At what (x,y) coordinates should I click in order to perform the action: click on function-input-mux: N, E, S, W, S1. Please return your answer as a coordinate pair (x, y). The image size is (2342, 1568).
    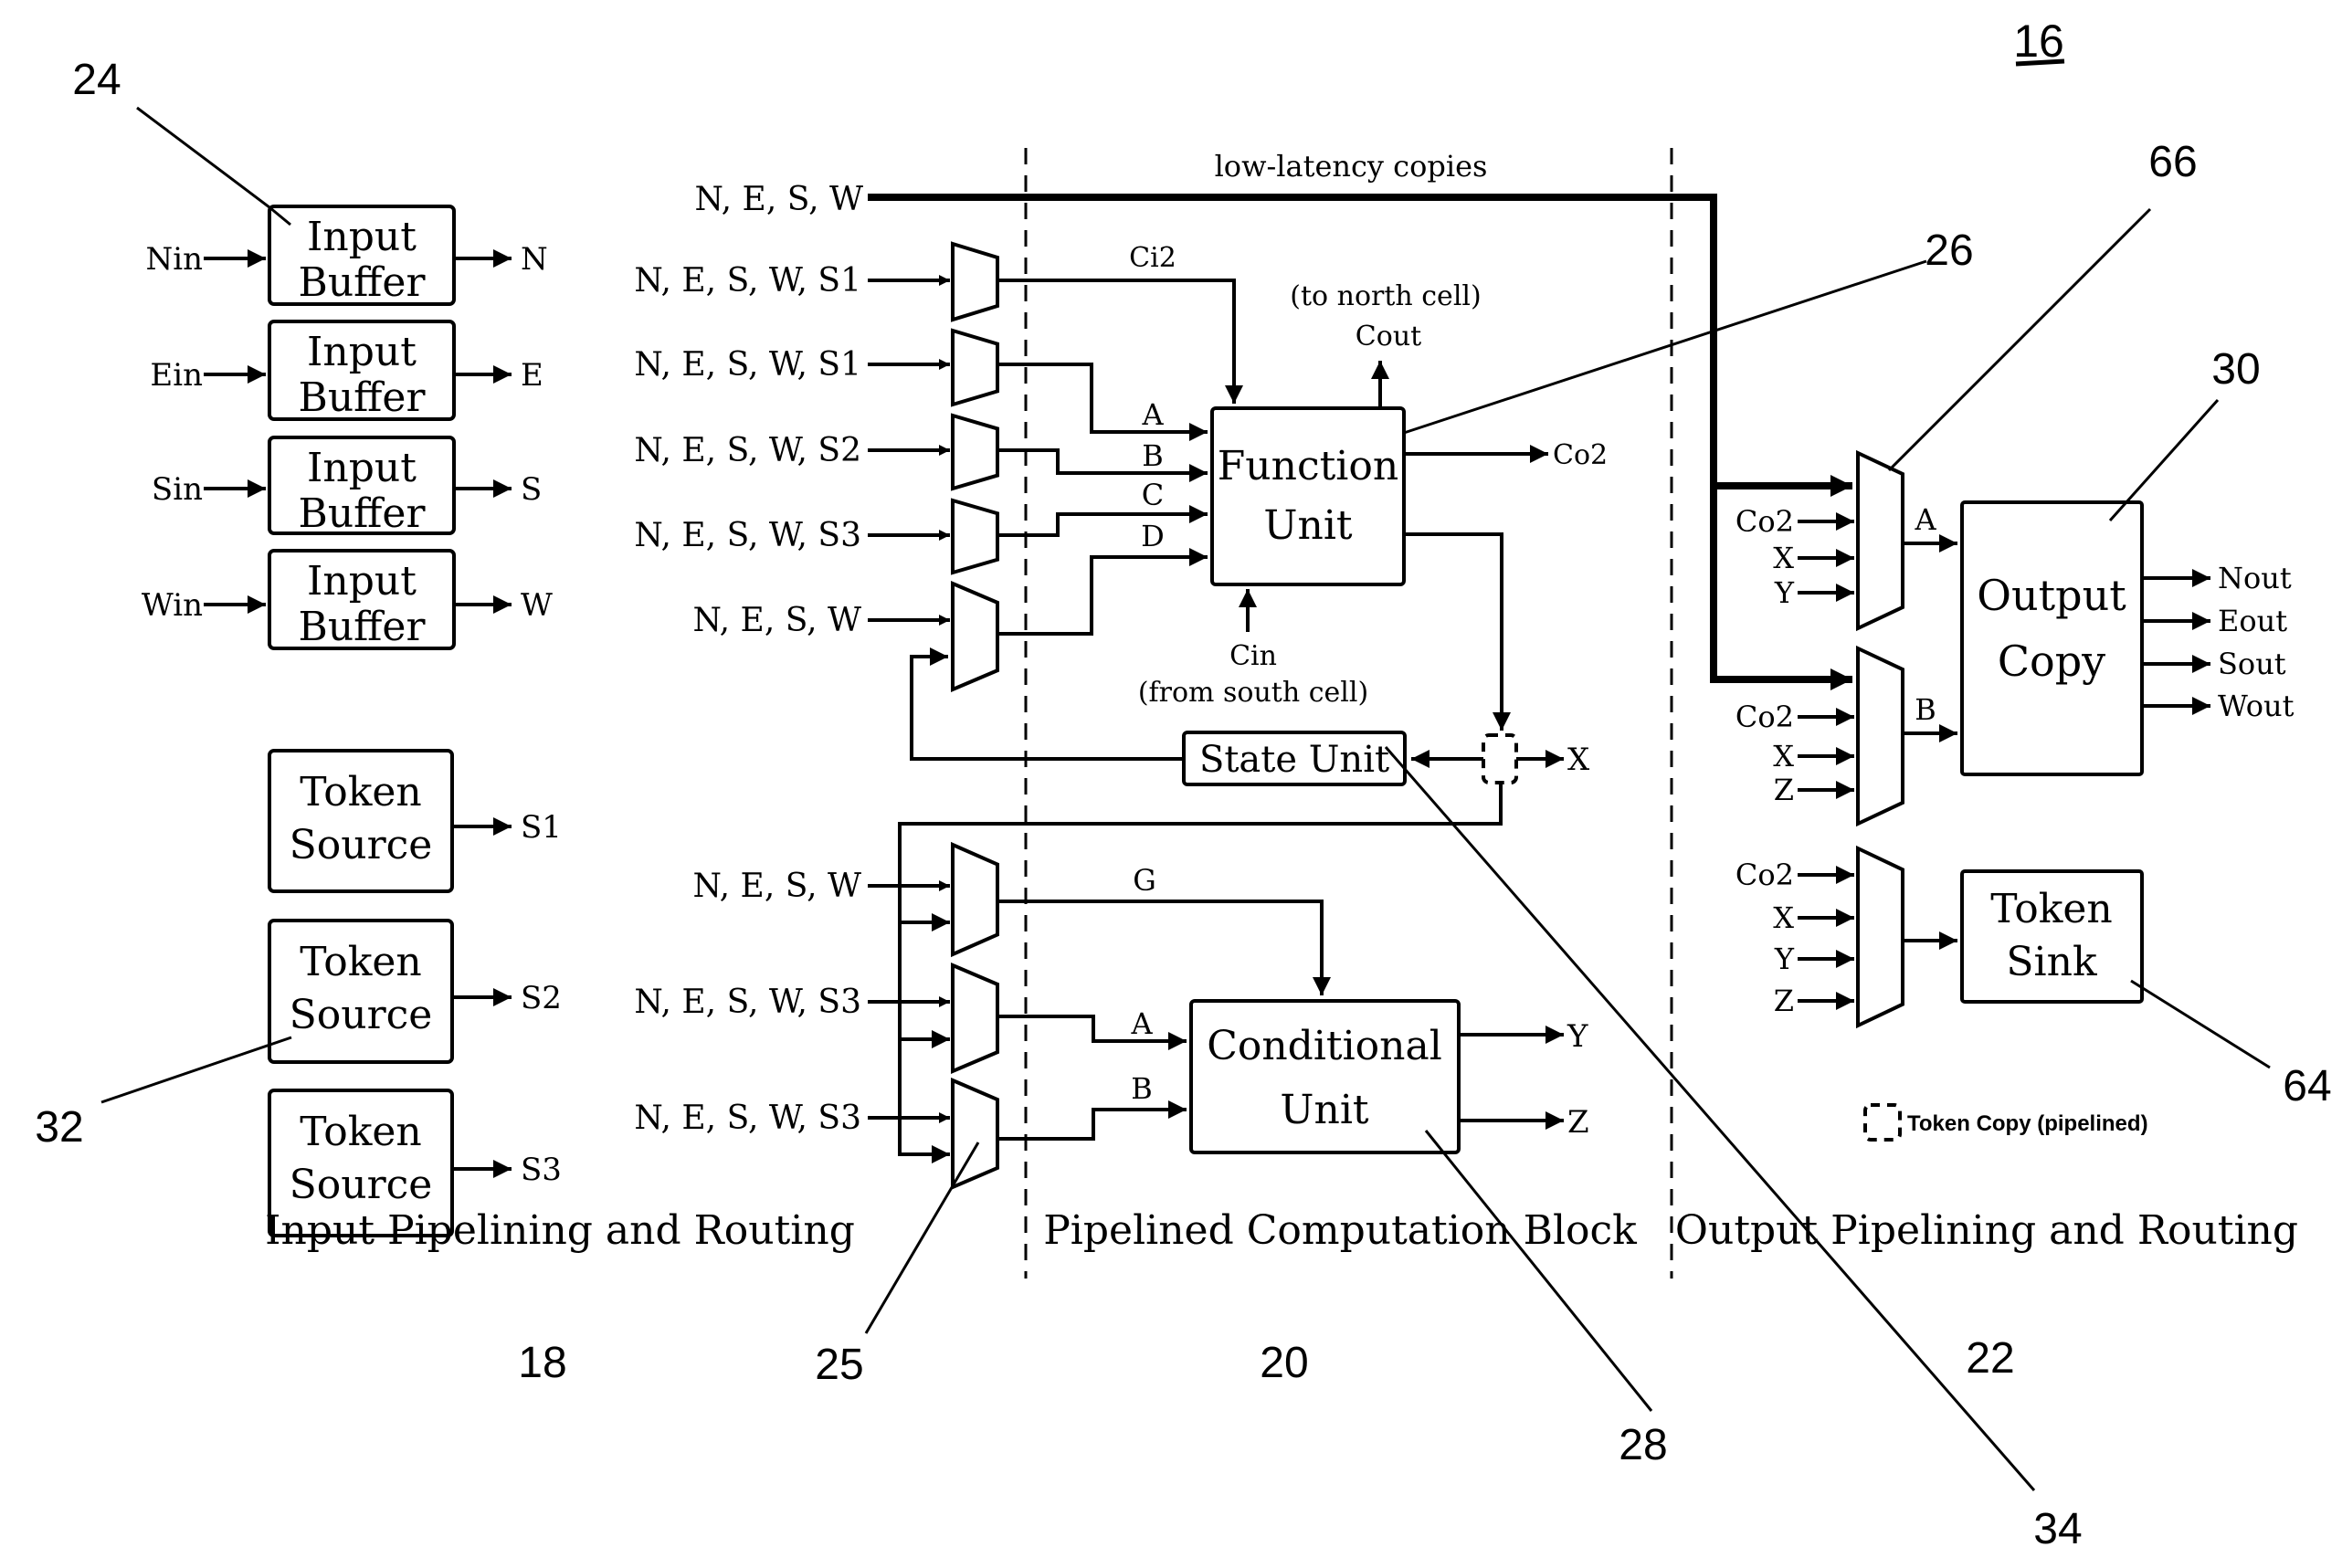
    Looking at the image, I should click on (816, 367).